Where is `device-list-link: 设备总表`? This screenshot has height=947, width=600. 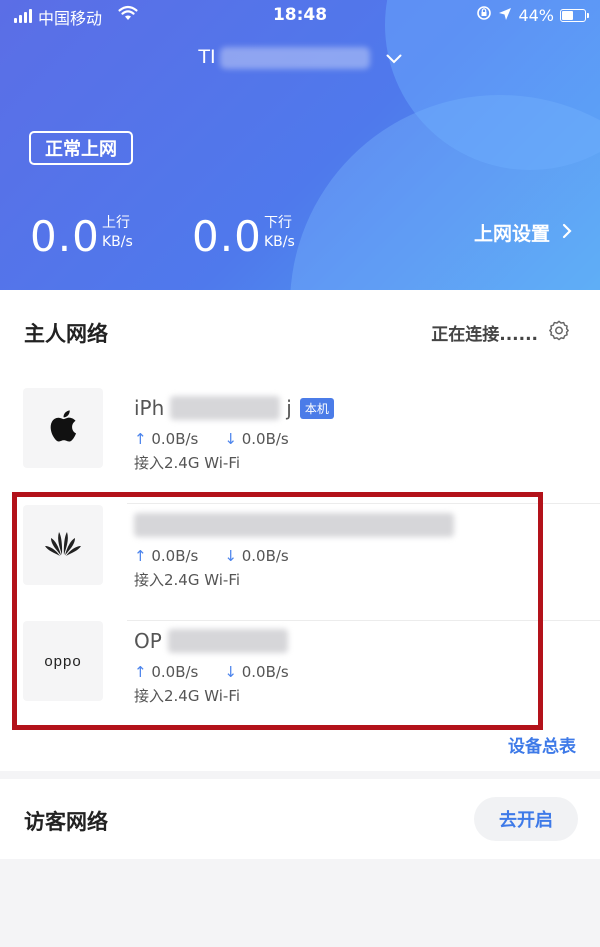
device-list-link: 设备总表 is located at coordinates (542, 744).